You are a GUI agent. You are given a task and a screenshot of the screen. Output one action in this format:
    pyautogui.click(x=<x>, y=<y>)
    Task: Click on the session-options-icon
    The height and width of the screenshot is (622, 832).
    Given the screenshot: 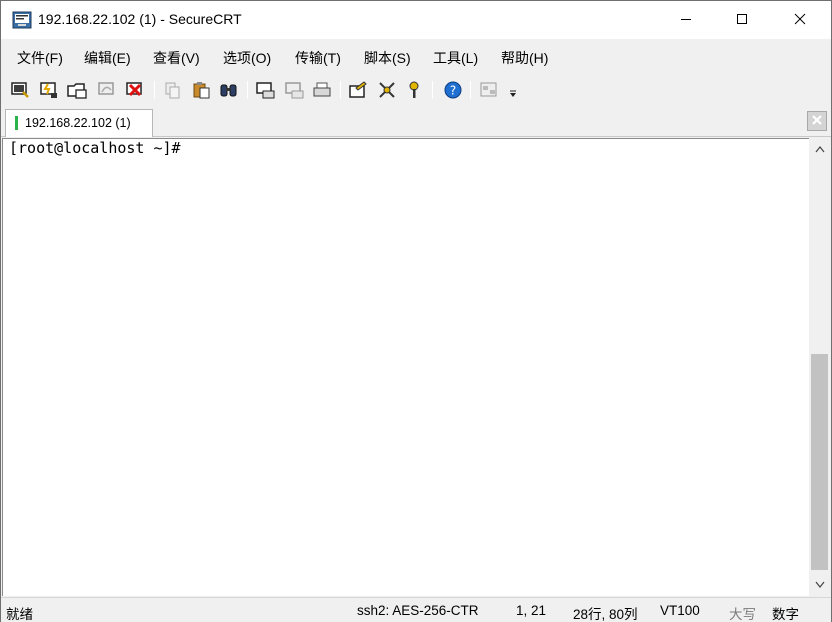 What is the action you would take?
    pyautogui.click(x=358, y=90)
    